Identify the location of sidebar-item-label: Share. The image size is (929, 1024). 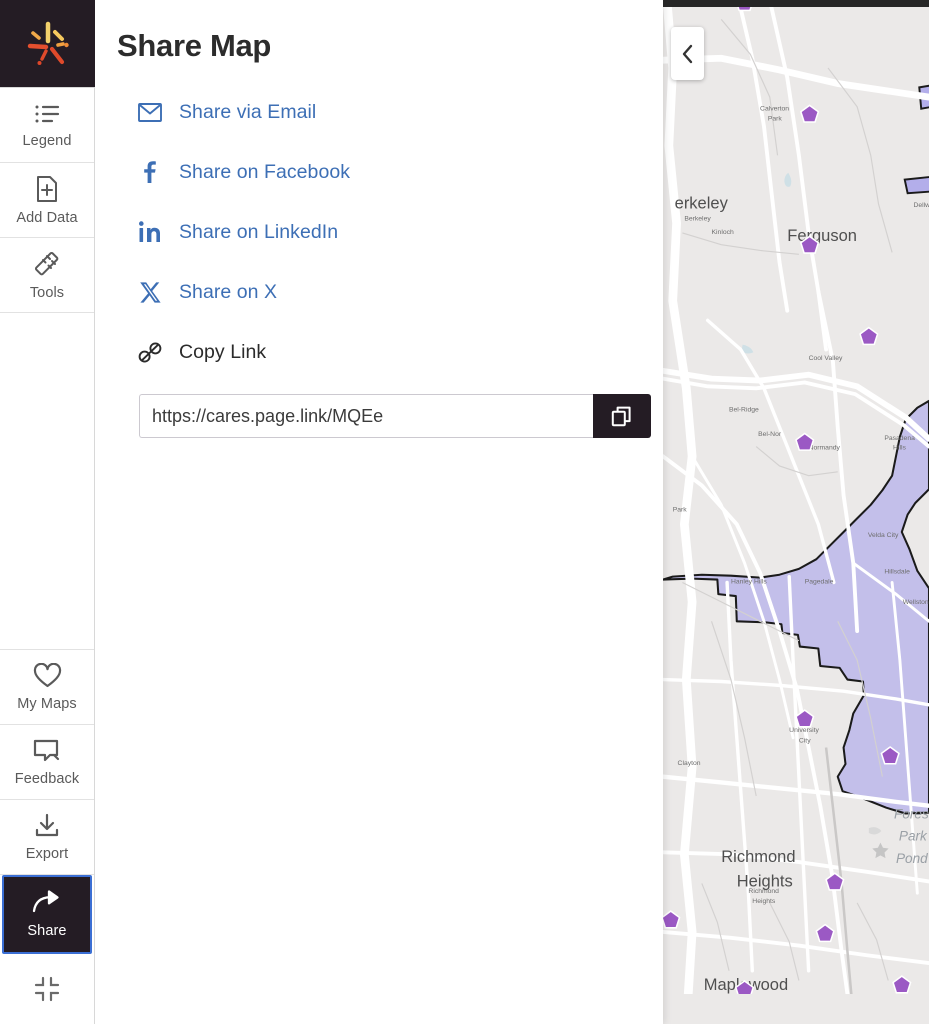
(47, 931).